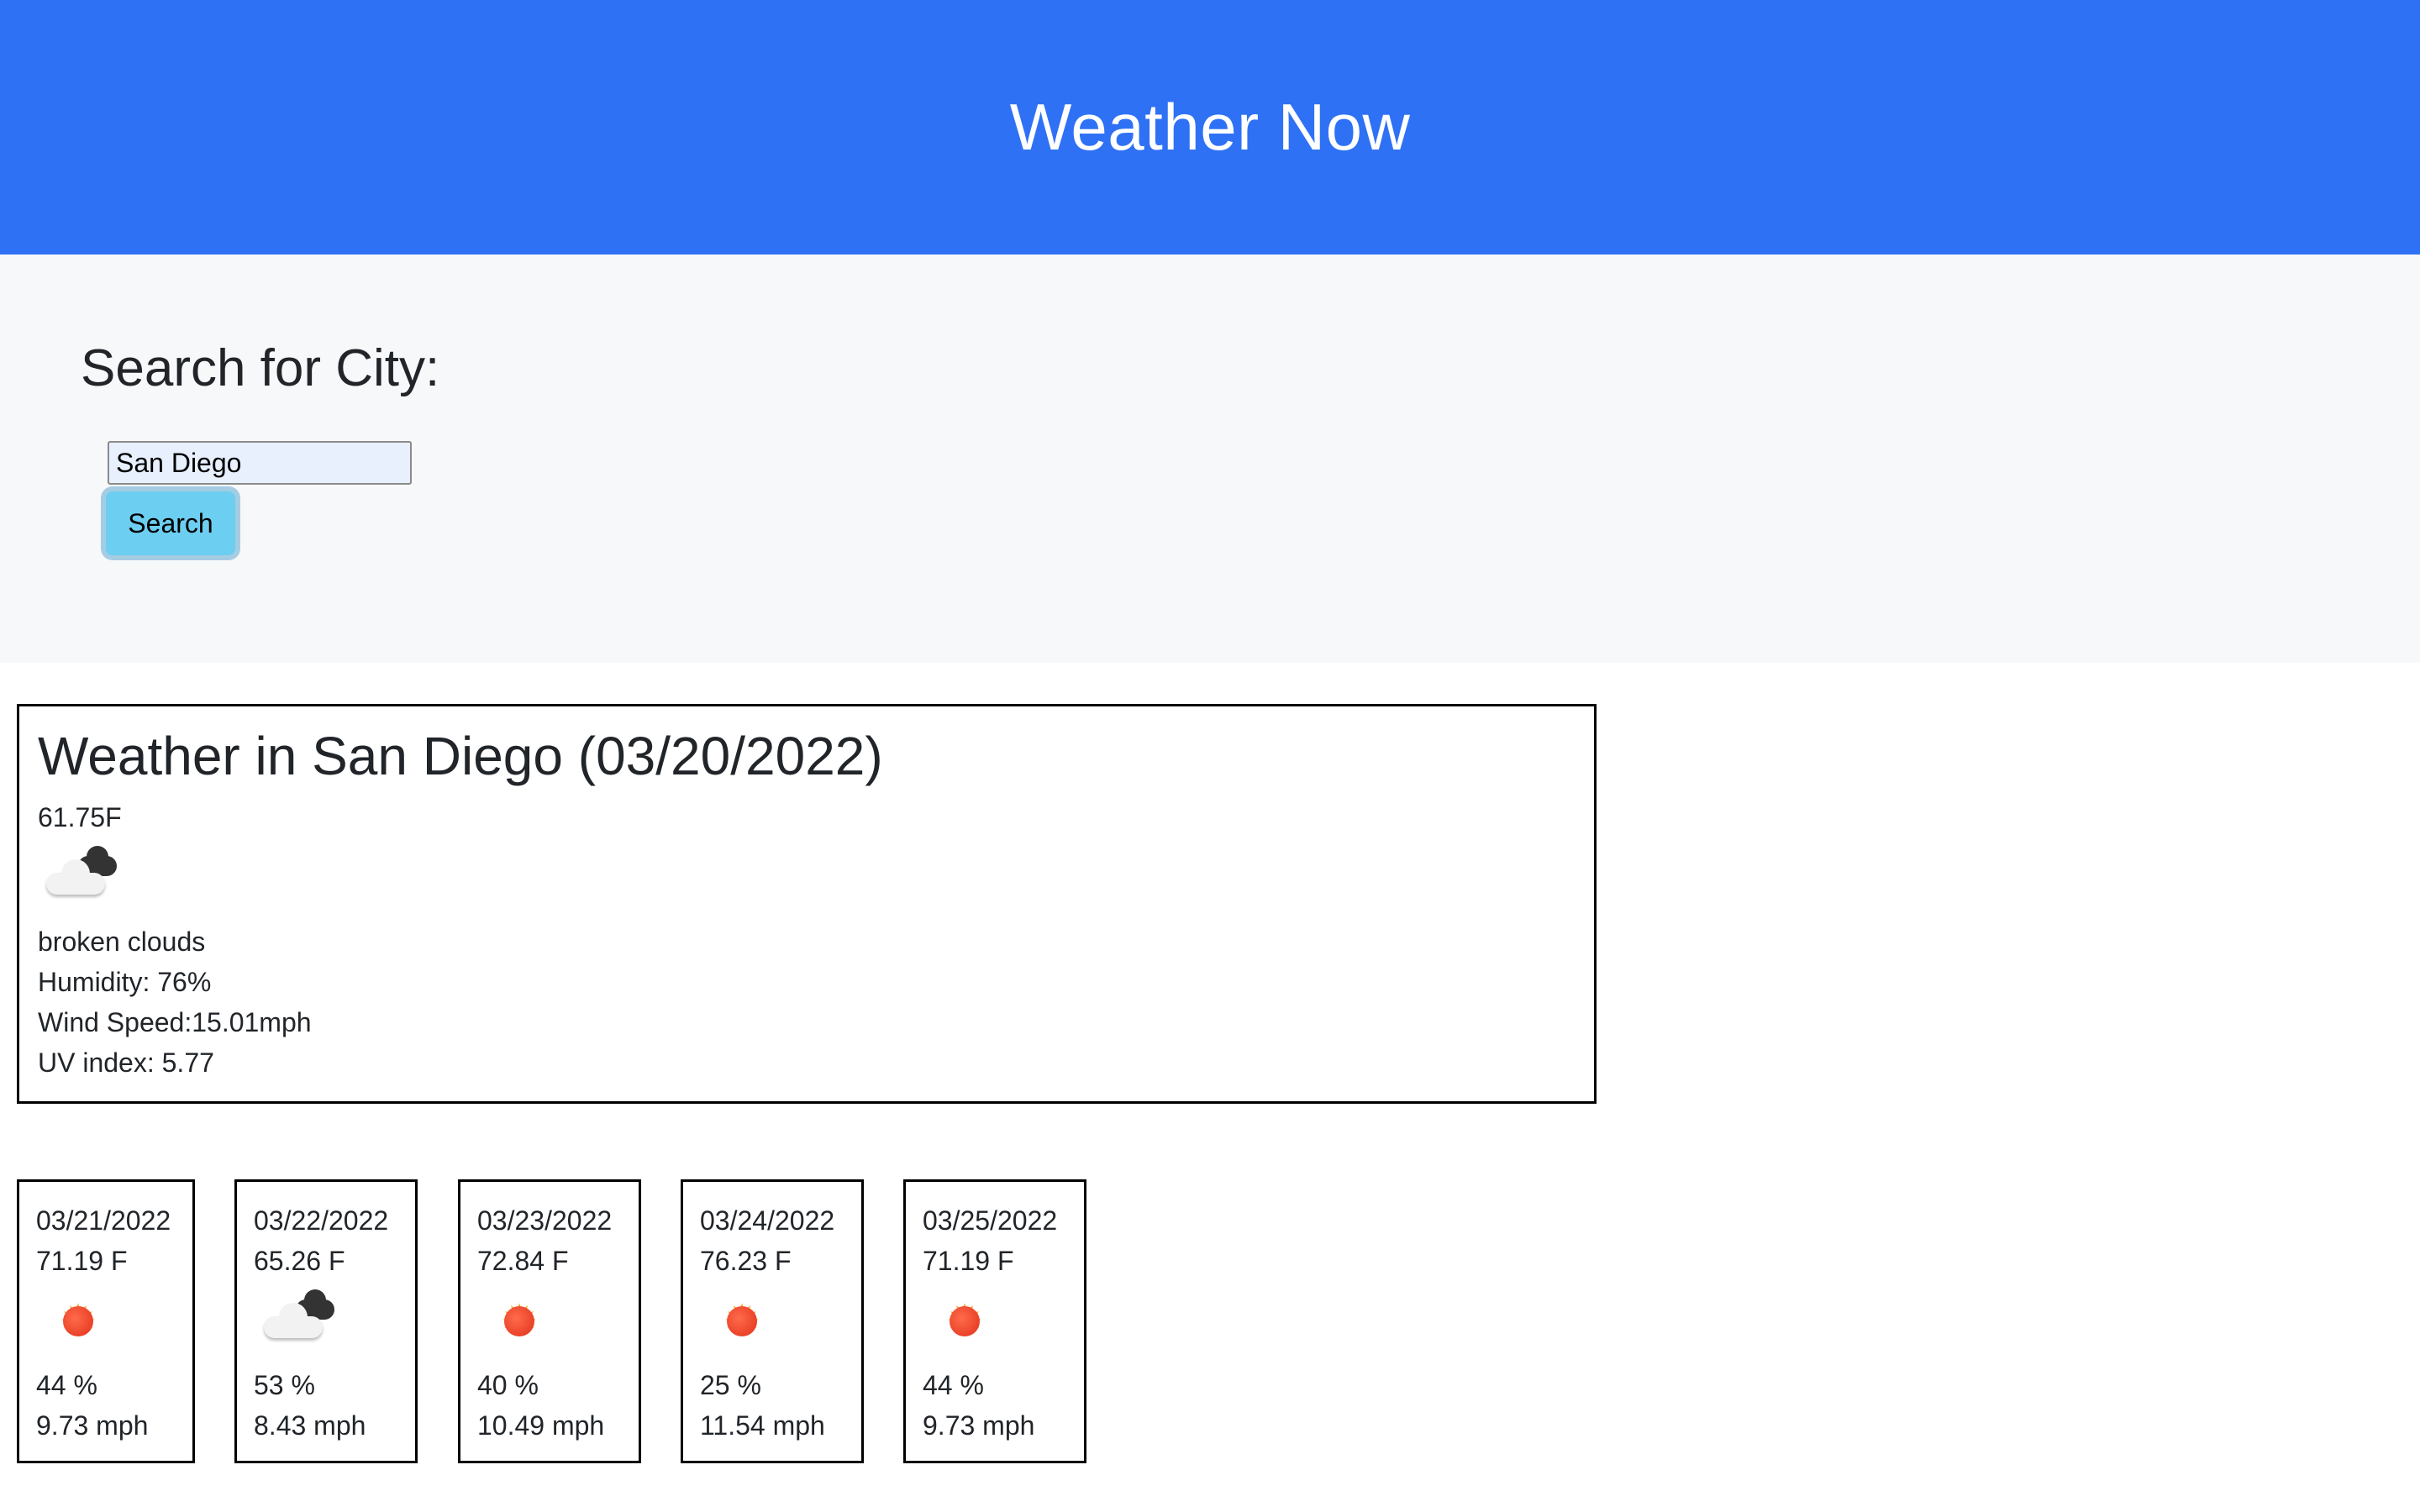  Describe the element at coordinates (299, 1261) in the screenshot. I see `forecast-temp: 65.26 F` at that location.